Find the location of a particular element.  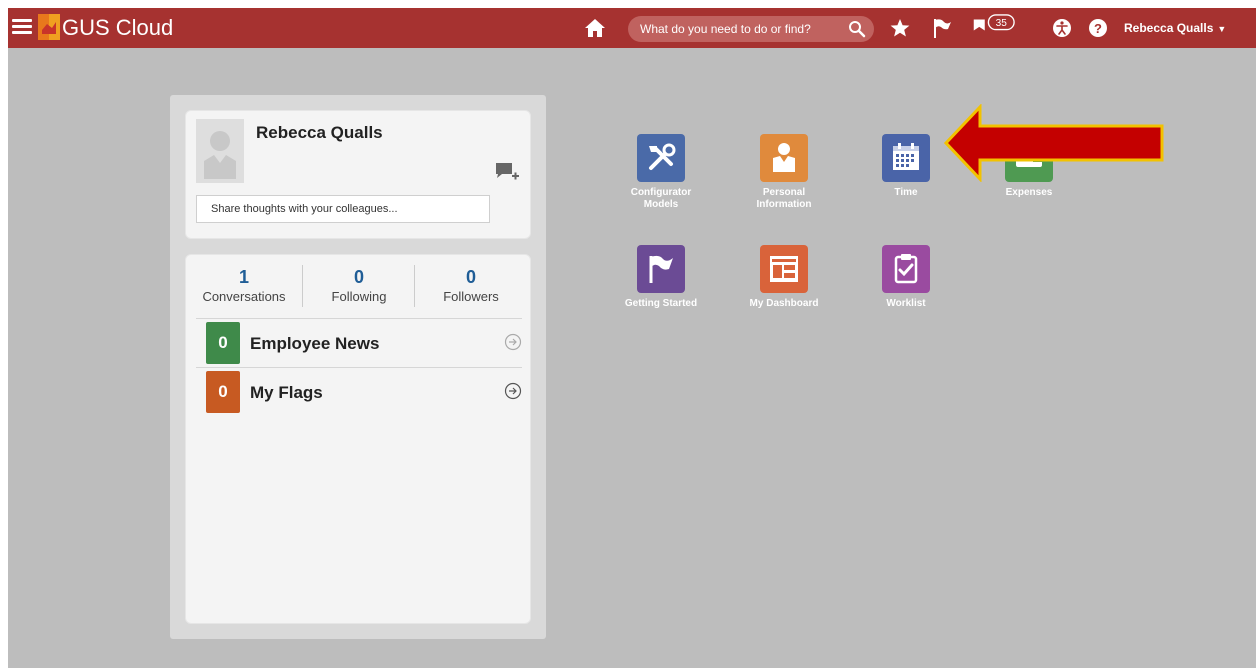

tile-label: Models is located at coordinates (661, 204).